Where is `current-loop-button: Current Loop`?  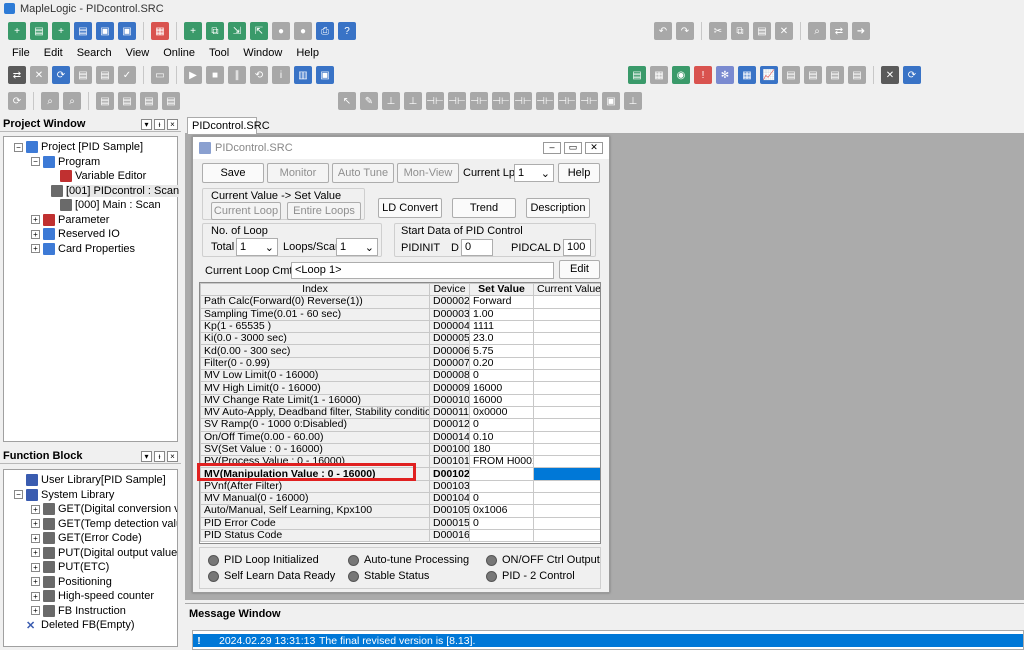 current-loop-button: Current Loop is located at coordinates (246, 211).